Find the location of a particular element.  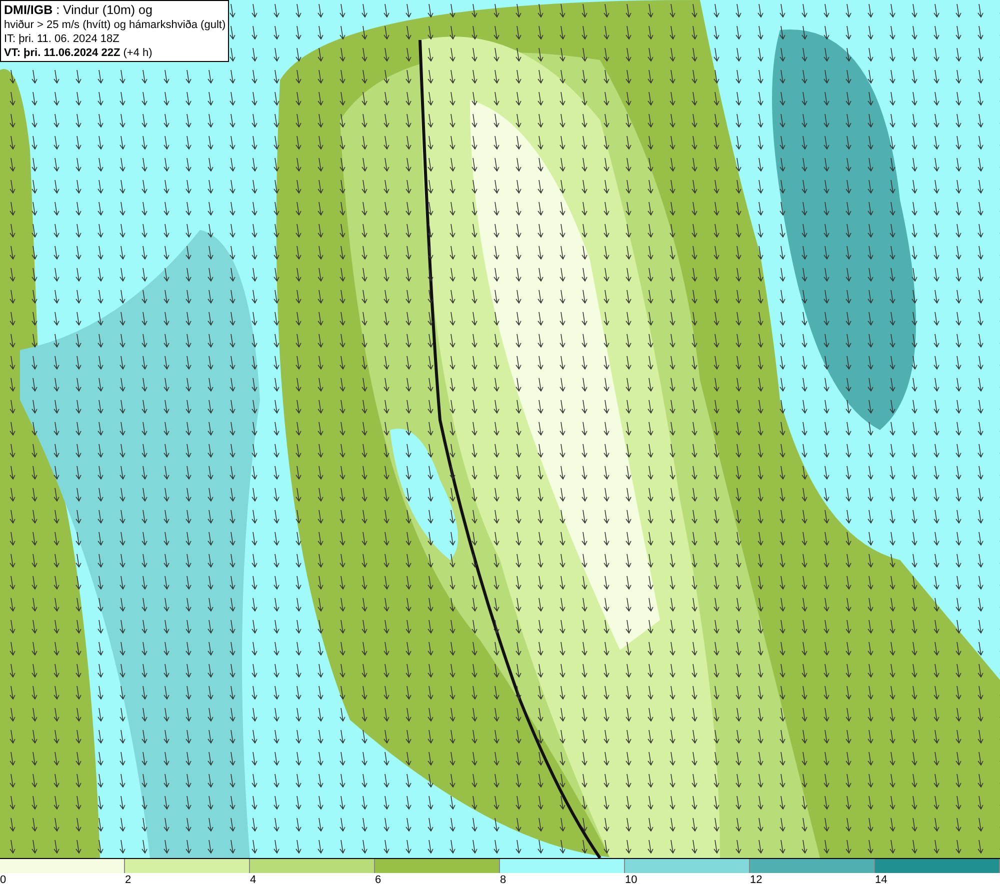

title-line: IT: þri. 11. 06. 2024 18Z is located at coordinates (62, 39).